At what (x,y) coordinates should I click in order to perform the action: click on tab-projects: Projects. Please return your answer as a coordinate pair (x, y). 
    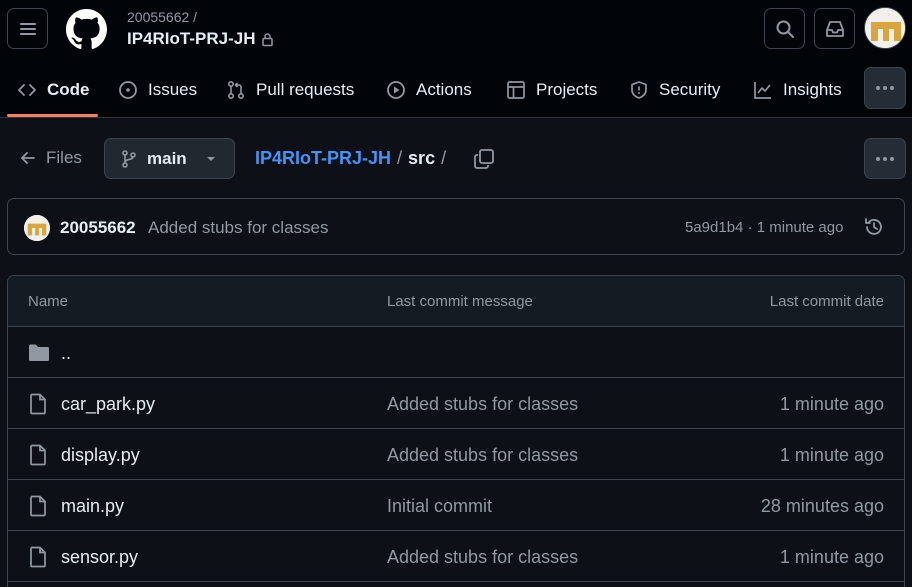
    Looking at the image, I should click on (551, 90).